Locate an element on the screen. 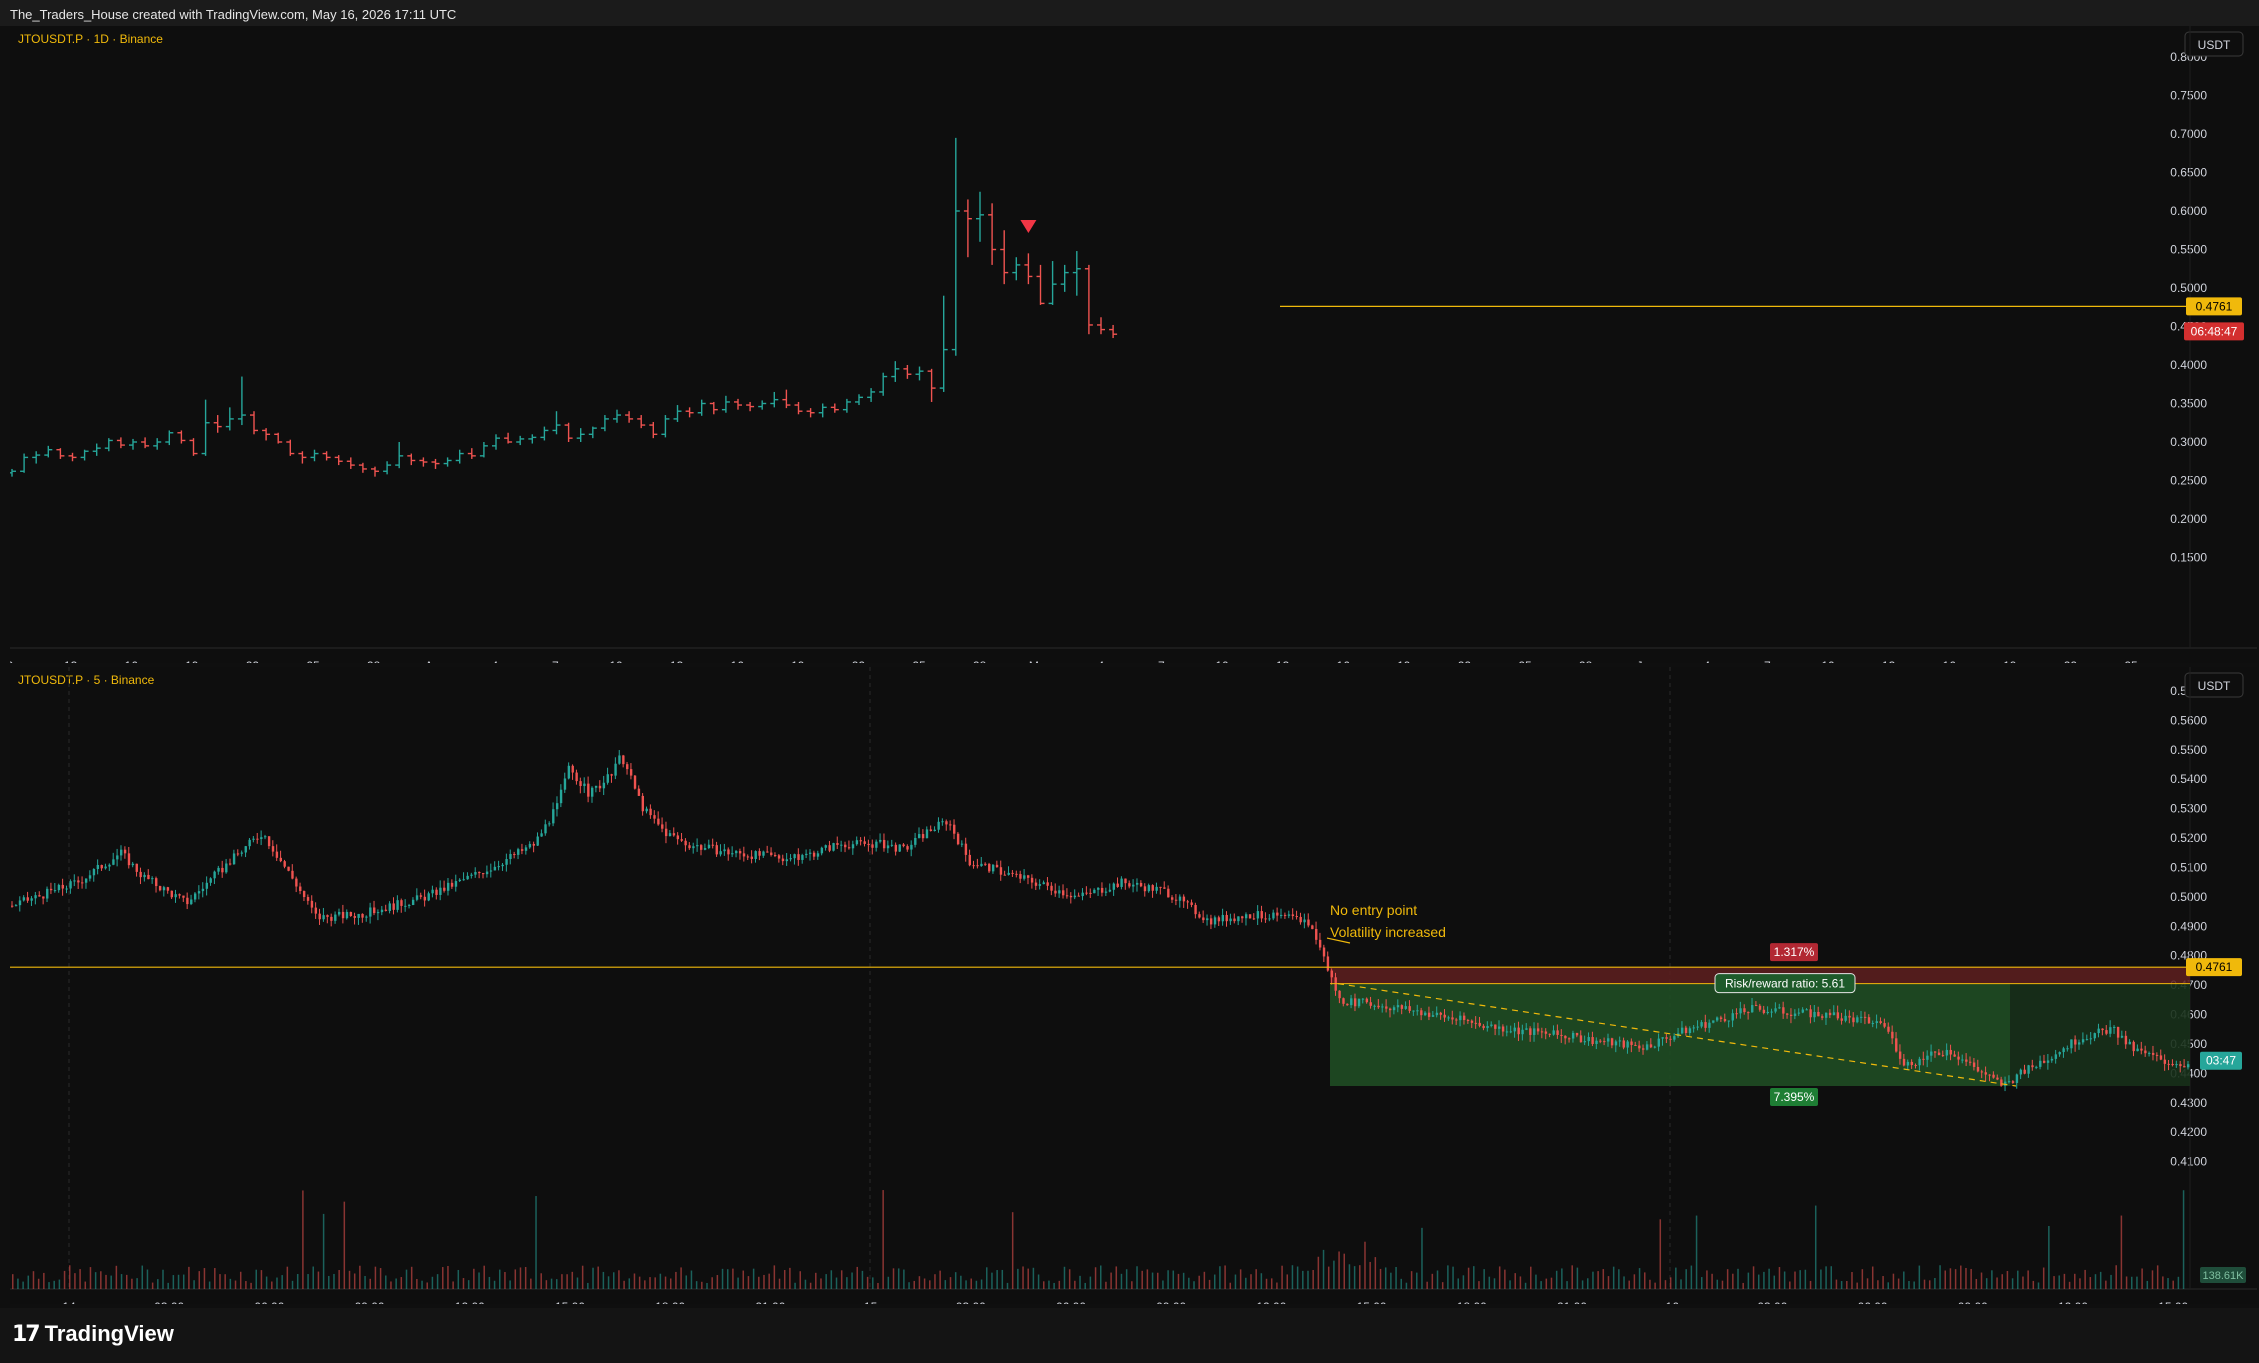  x-tick-label: 28 is located at coordinates (1586, 661).